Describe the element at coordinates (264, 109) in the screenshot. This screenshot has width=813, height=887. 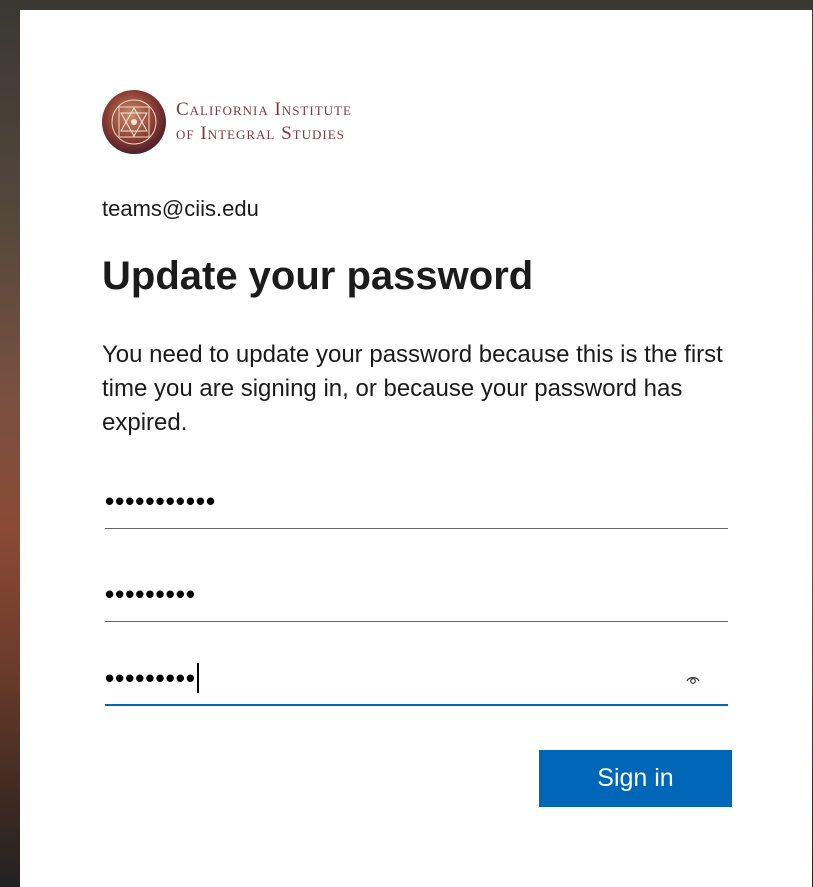
I see `logo-text-line1: California Institute` at that location.